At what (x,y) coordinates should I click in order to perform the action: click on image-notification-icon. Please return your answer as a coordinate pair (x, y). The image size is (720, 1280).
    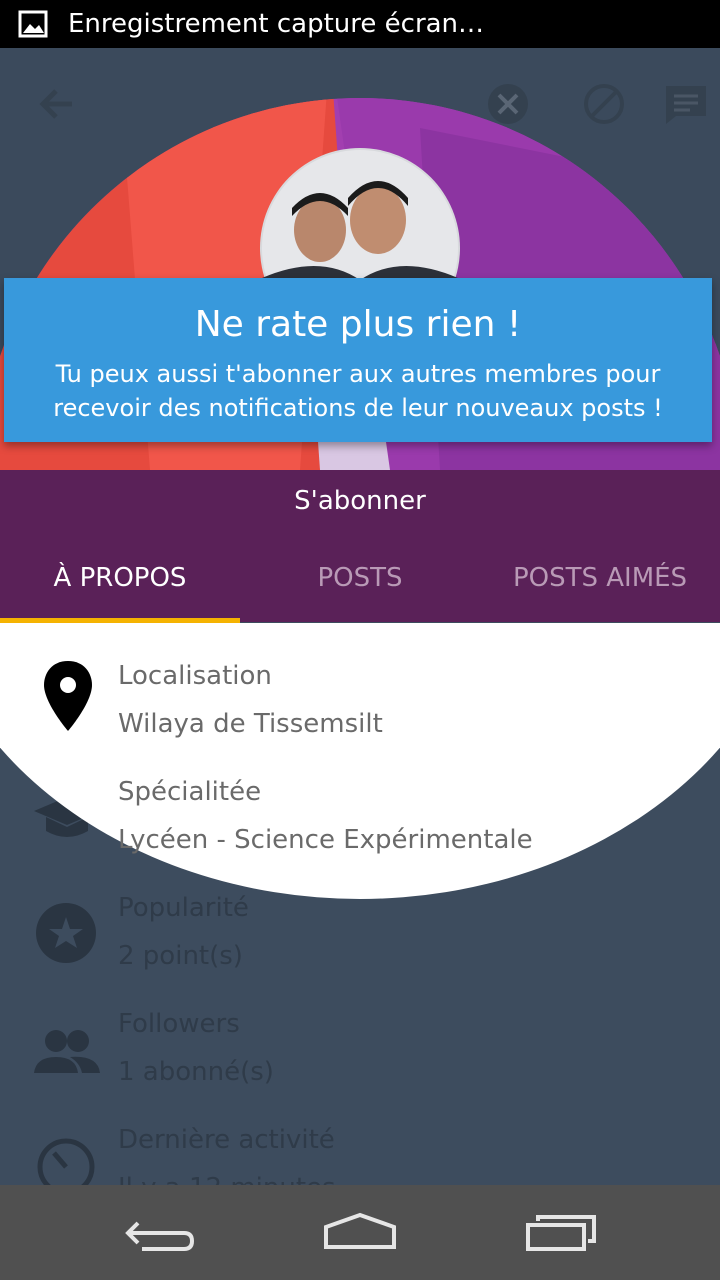
    Looking at the image, I should click on (33, 24).